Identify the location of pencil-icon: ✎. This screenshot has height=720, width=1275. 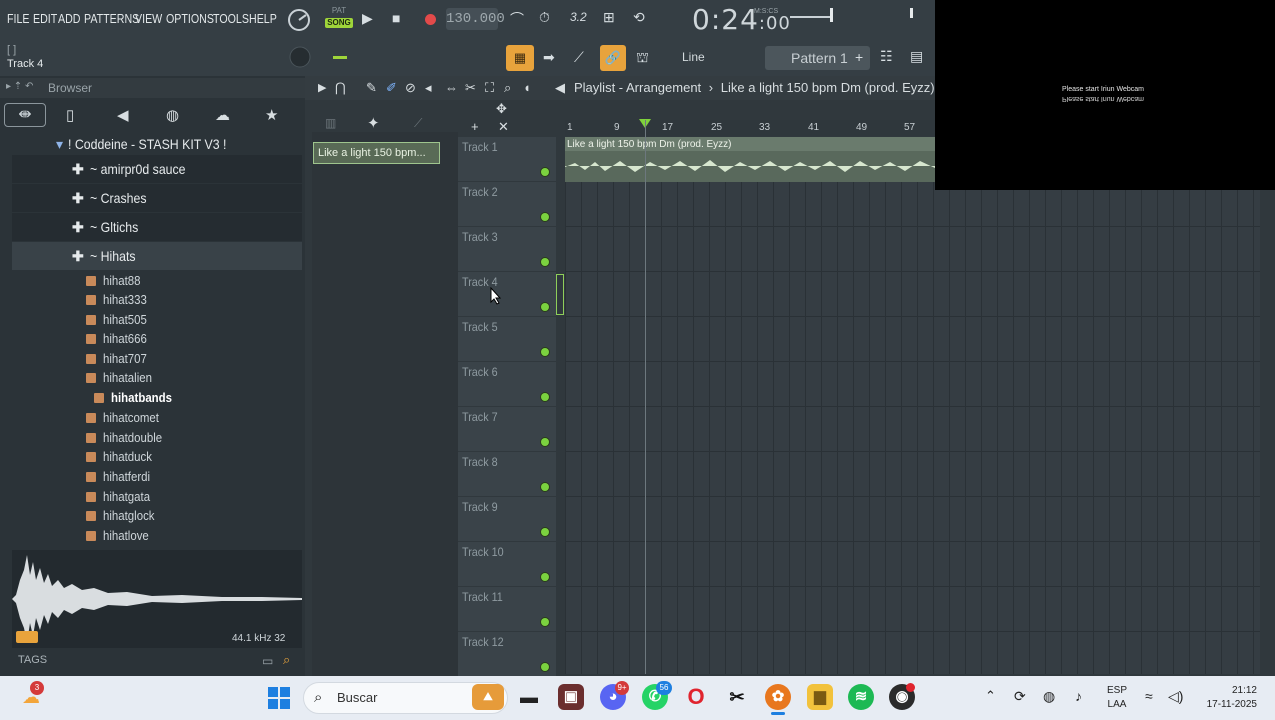
(371, 88).